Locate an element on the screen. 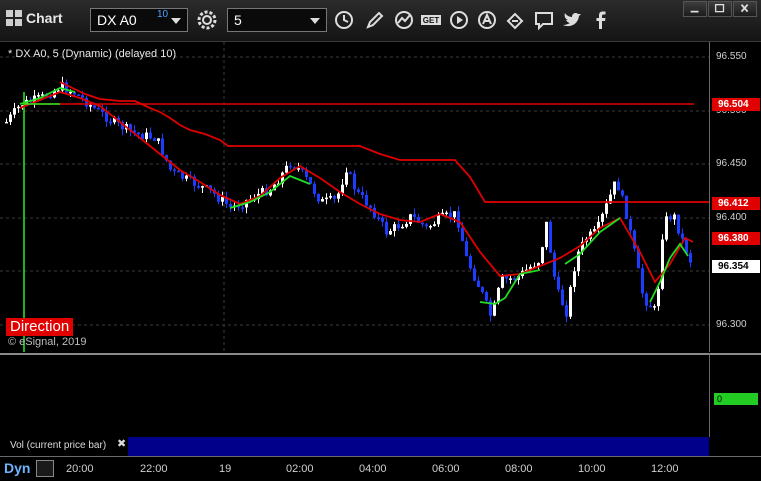  volume-value-tag: 0 is located at coordinates (736, 399).